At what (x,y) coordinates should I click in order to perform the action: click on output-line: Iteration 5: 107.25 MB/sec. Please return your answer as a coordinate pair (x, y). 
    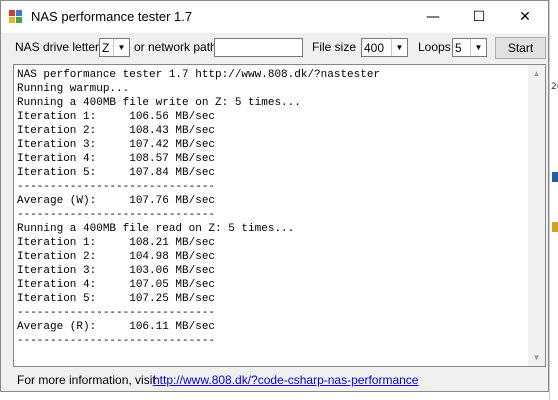
    Looking at the image, I should click on (116, 299).